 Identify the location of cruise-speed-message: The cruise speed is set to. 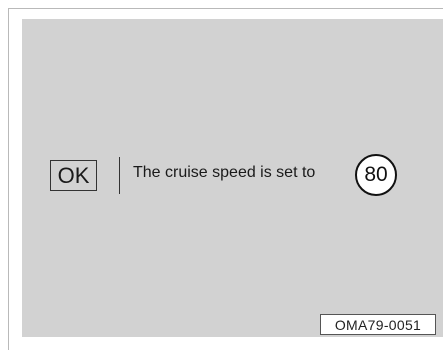
(224, 172).